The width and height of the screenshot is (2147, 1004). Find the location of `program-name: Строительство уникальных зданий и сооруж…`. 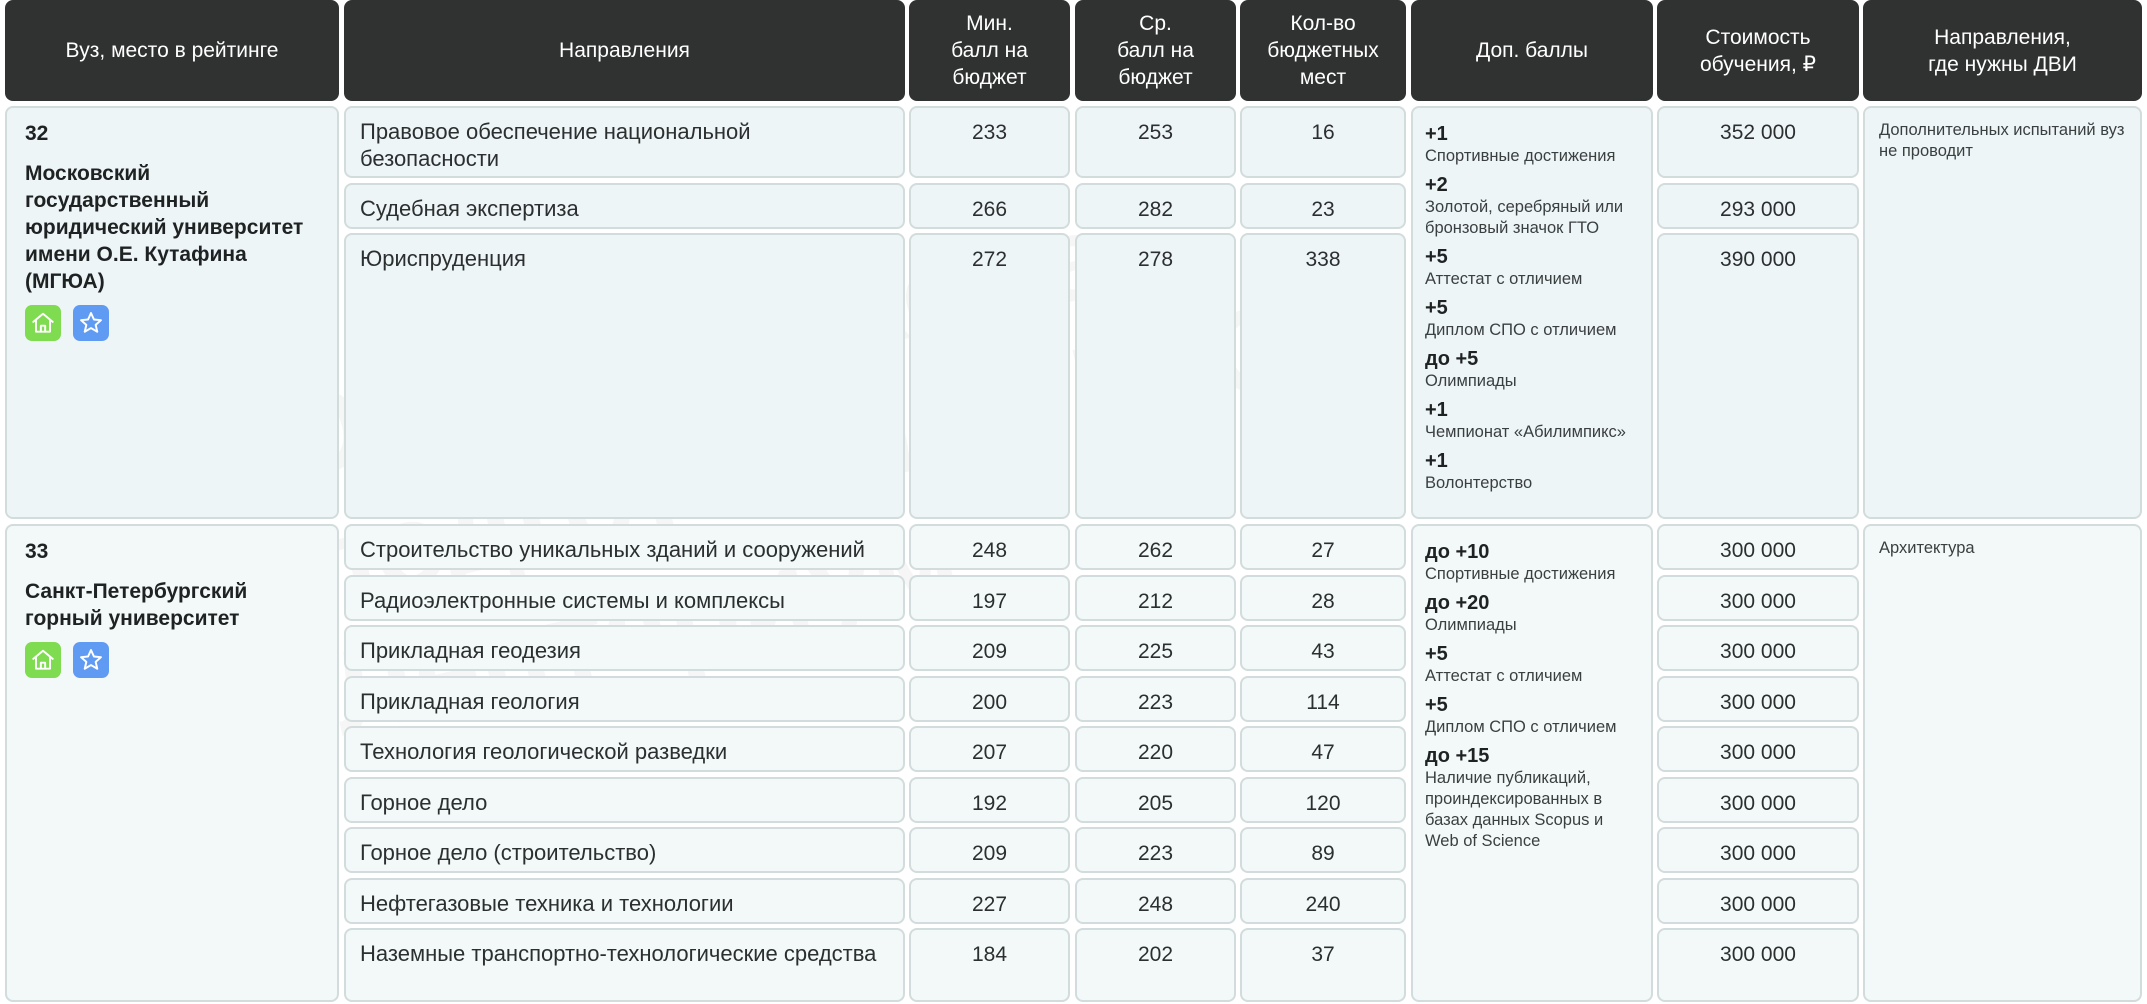

program-name: Строительство уникальных зданий и сооруж… is located at coordinates (612, 549).